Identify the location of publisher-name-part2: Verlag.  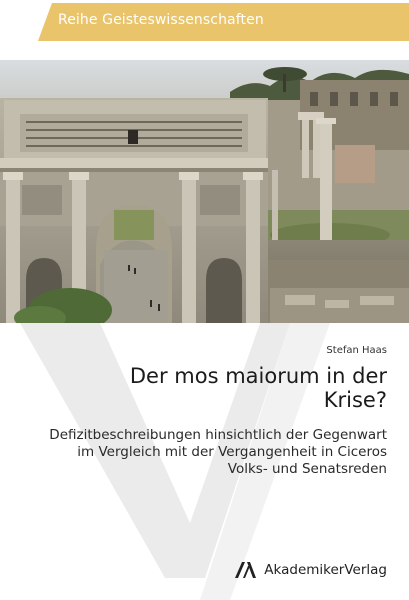
(365, 570).